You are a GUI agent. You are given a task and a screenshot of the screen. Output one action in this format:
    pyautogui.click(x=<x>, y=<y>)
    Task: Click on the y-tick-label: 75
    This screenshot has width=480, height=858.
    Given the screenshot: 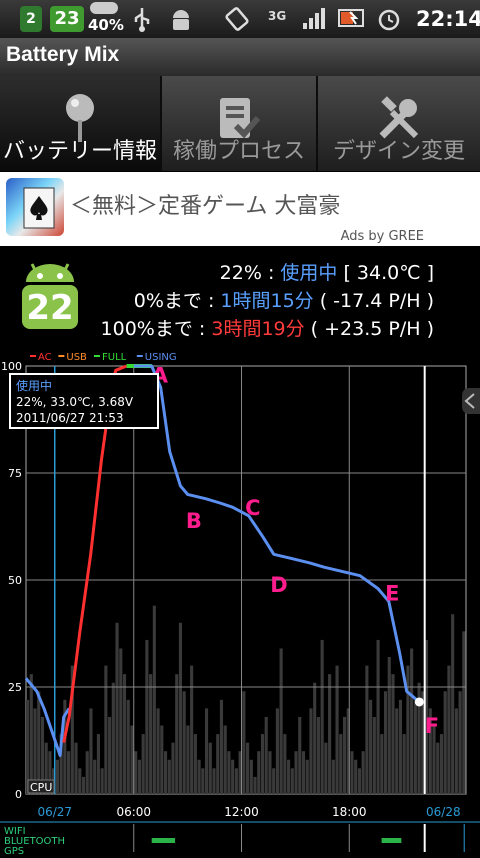 What is the action you would take?
    pyautogui.click(x=15, y=473)
    